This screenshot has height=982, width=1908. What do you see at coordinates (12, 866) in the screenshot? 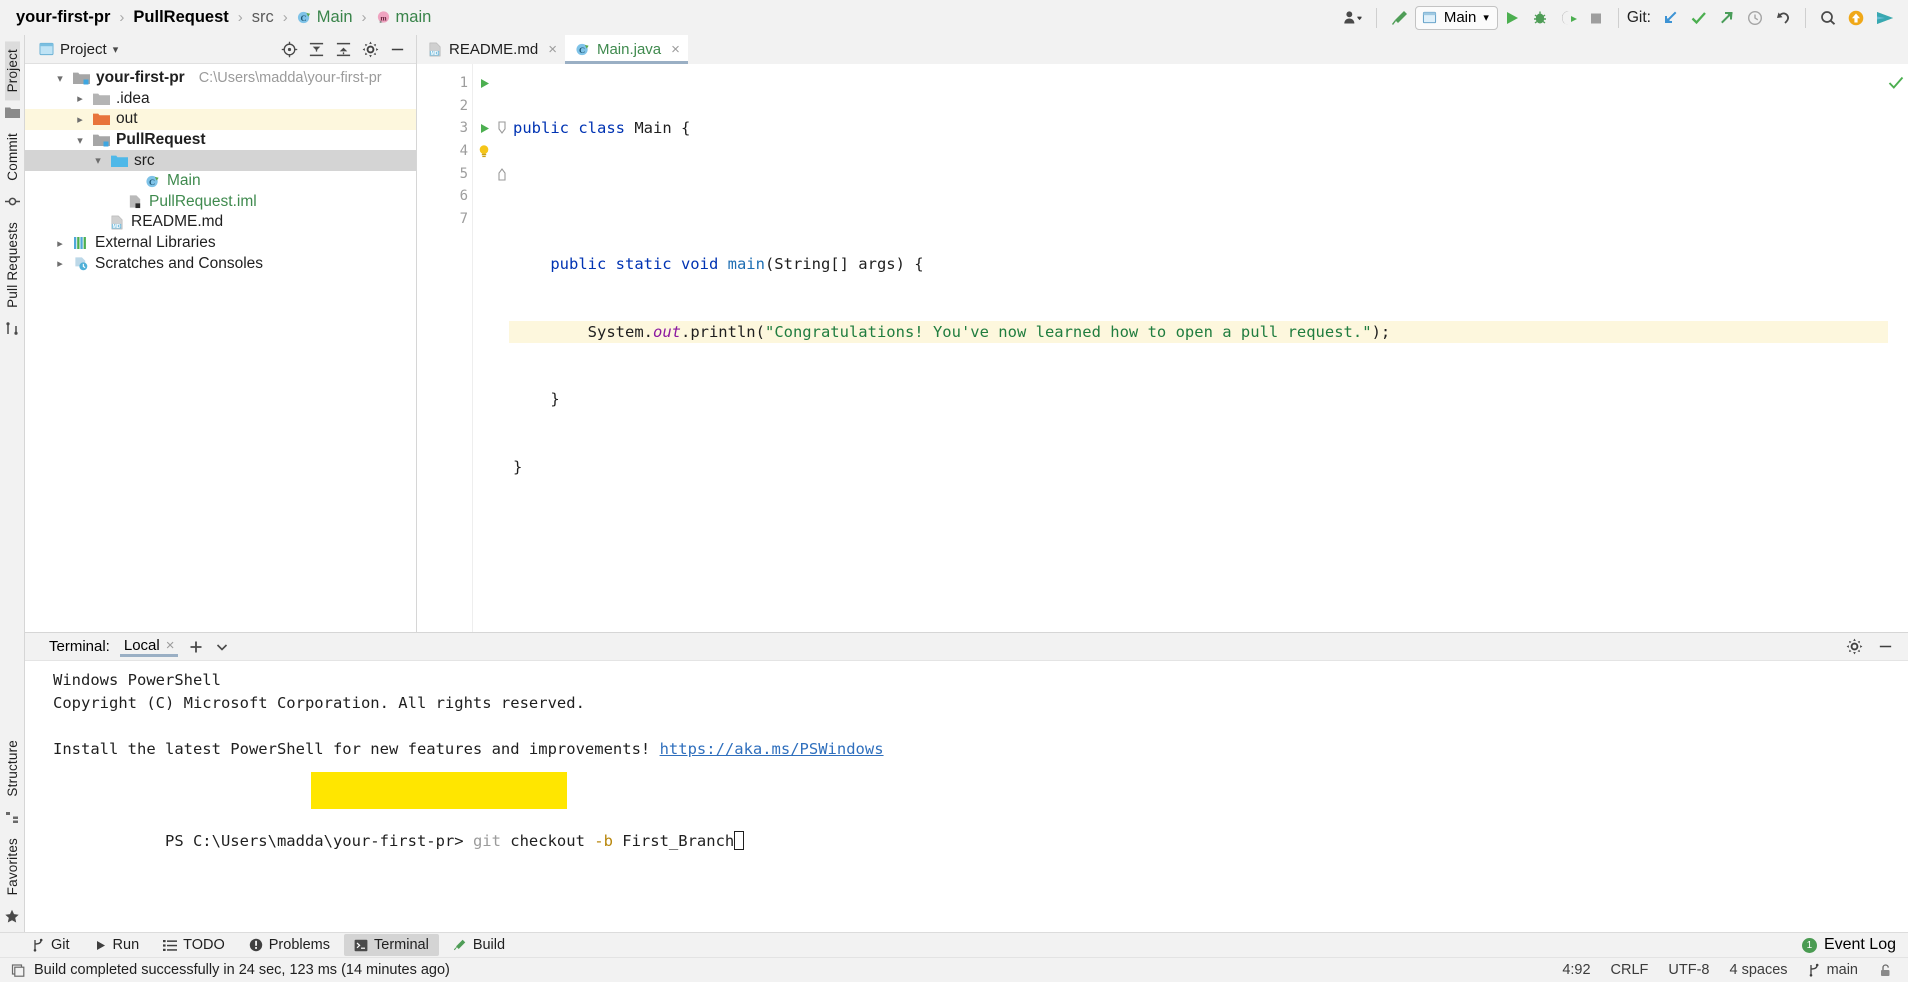
I see `sidebar-item-favorites: Favorites` at bounding box center [12, 866].